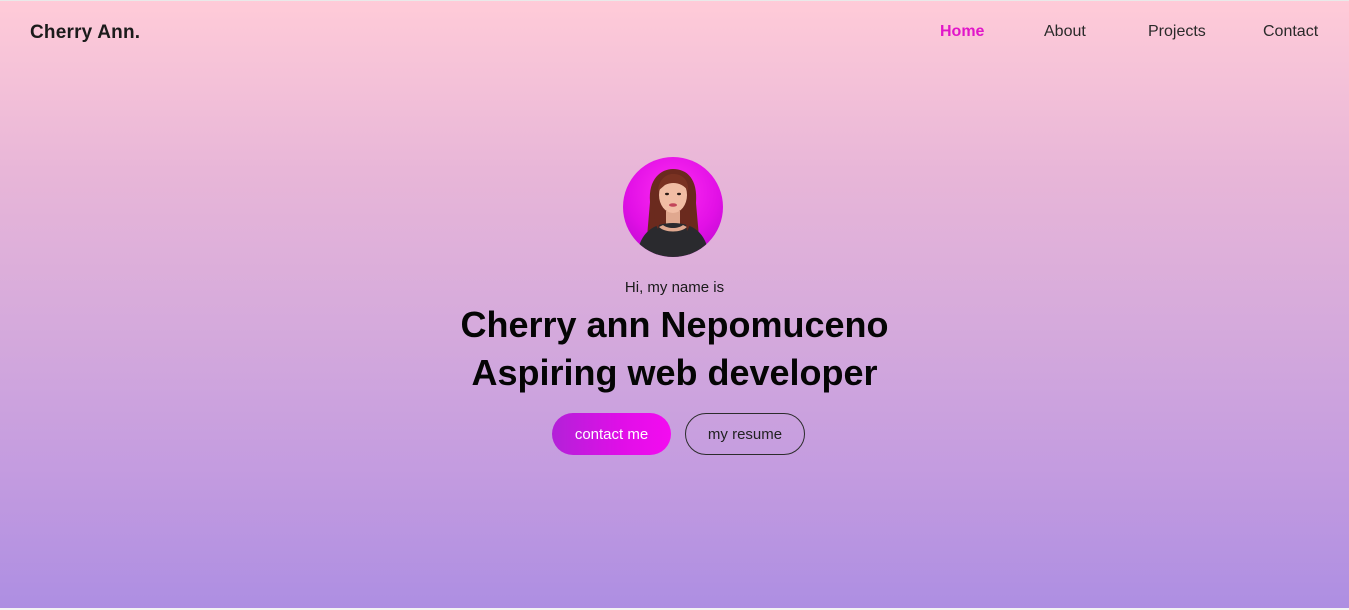 This screenshot has height=610, width=1349. I want to click on my-resume-button: my resume, so click(745, 434).